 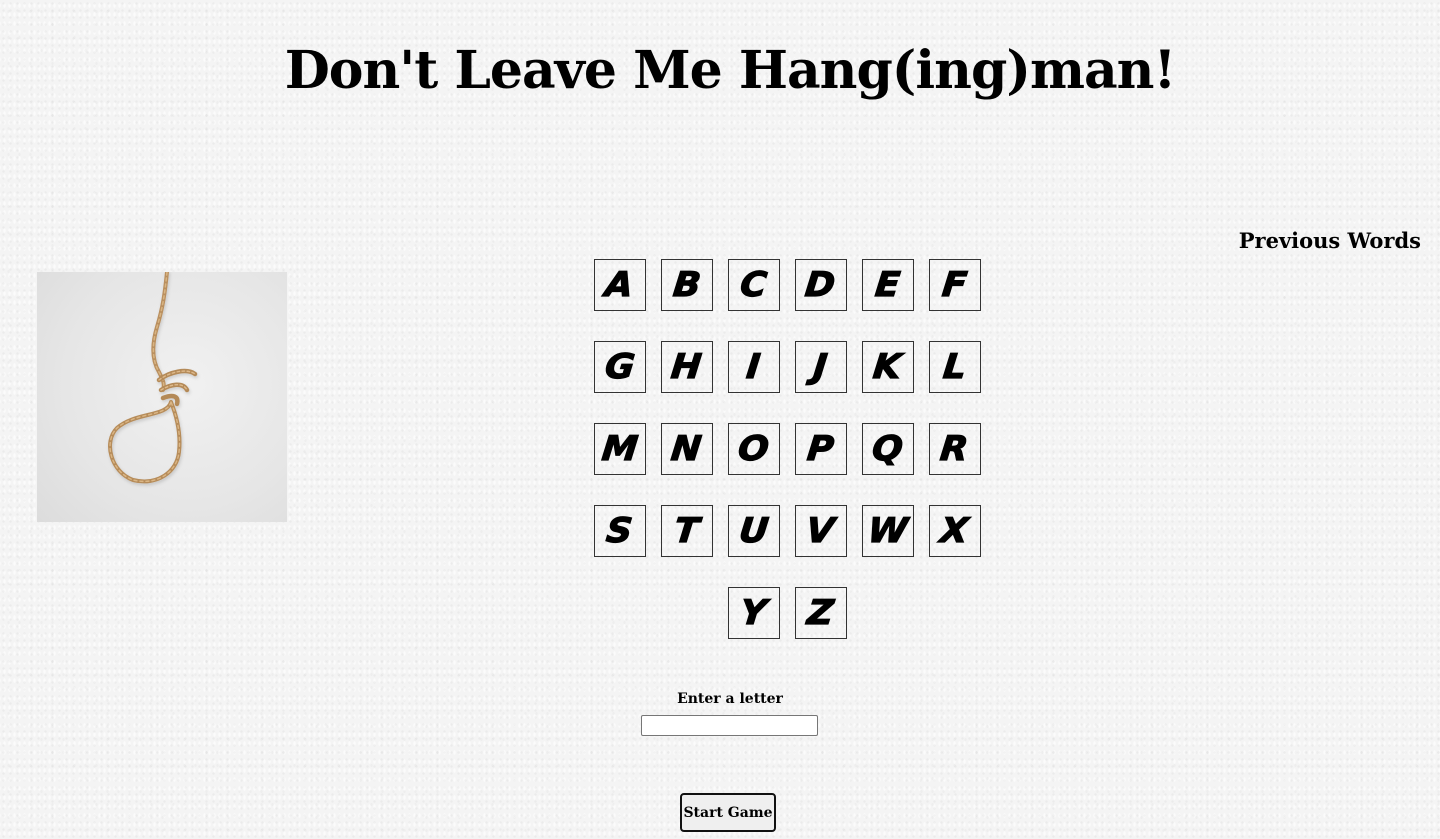 I want to click on letter-tile-m: M, so click(x=619, y=449).